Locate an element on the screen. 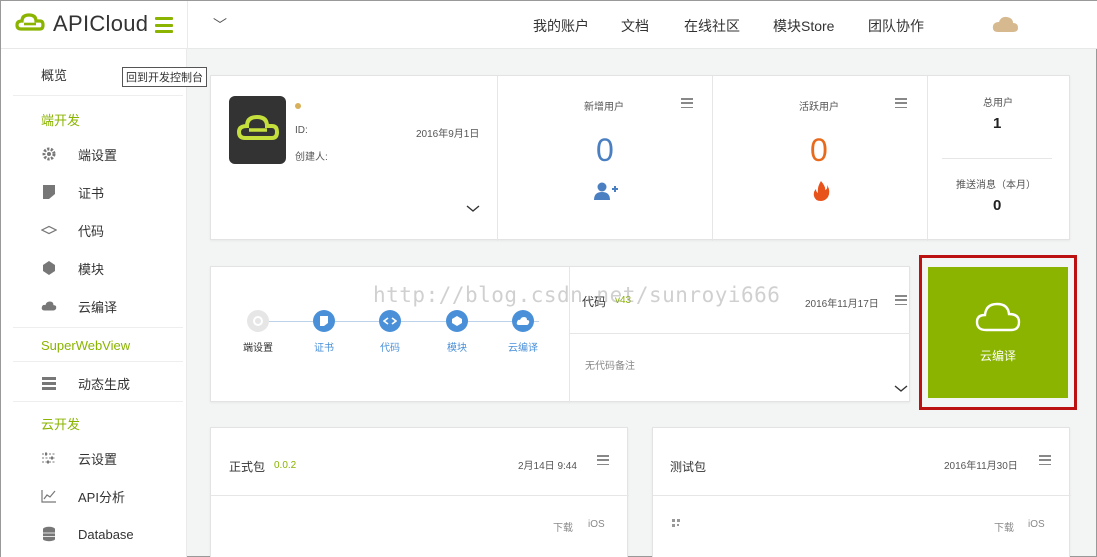 The height and width of the screenshot is (557, 1097). menu-toggle-icon is located at coordinates (164, 25).